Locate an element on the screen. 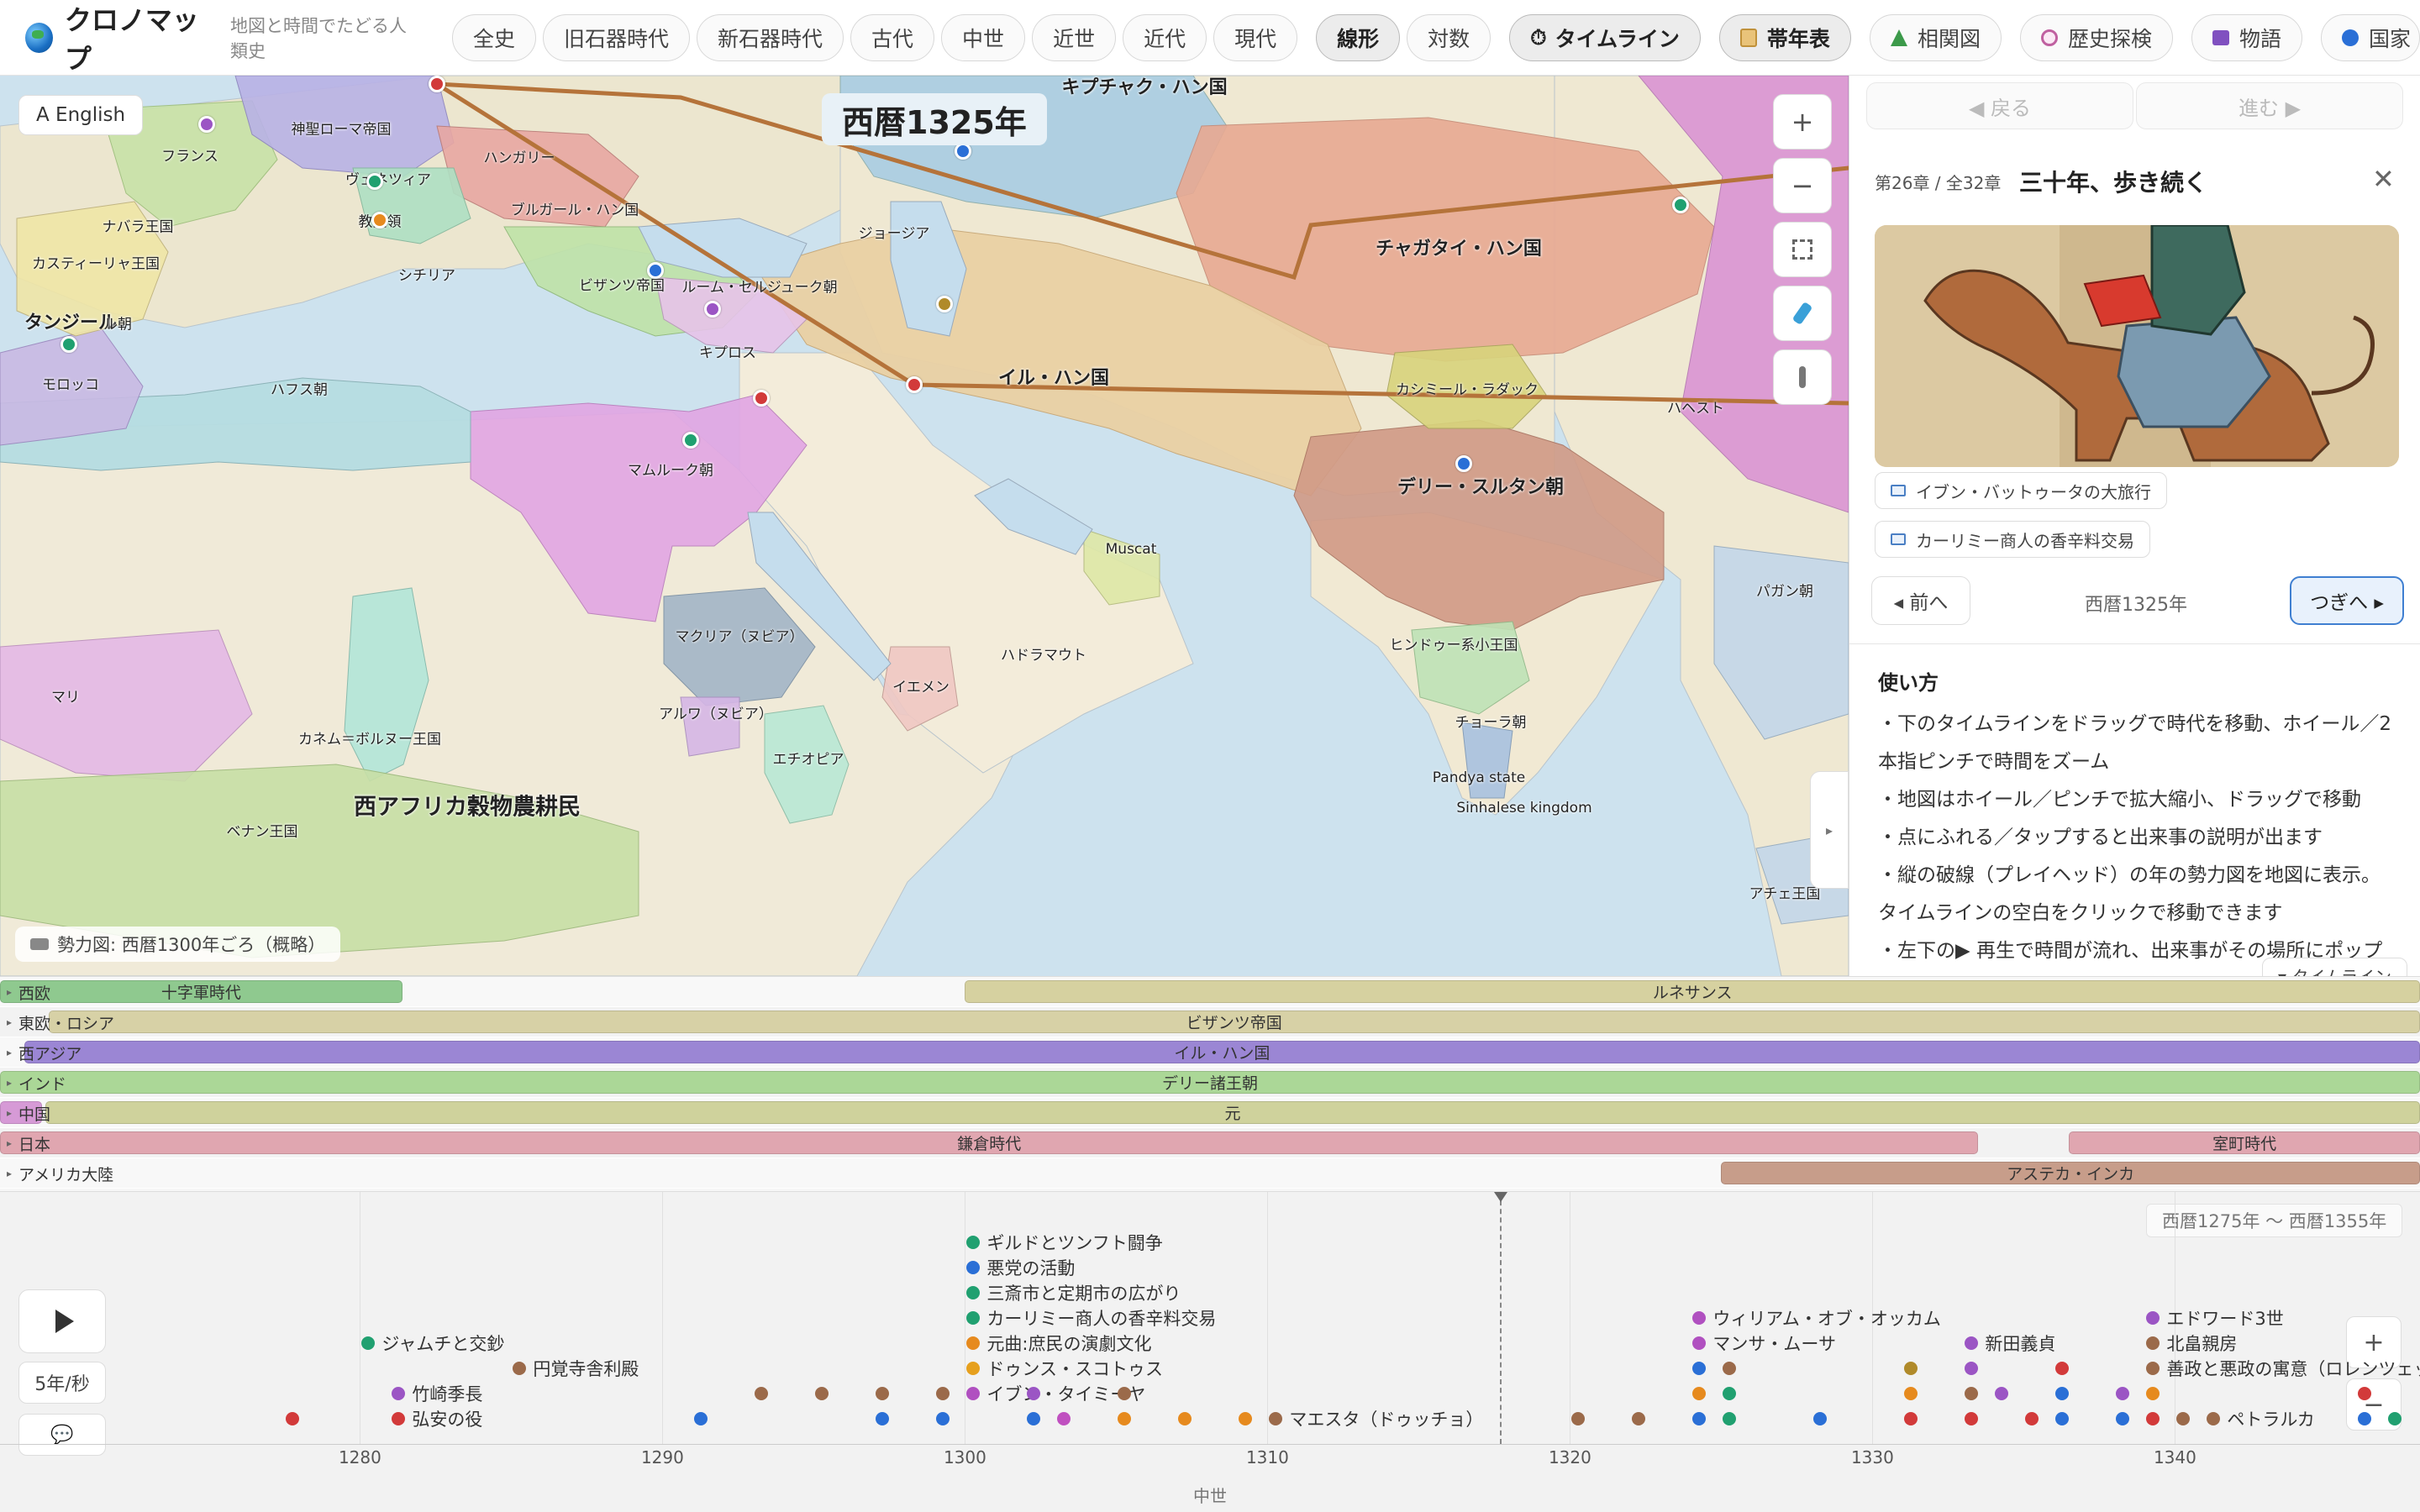 The image size is (2420, 1512). event-label: 竹崎季長 is located at coordinates (447, 1393).